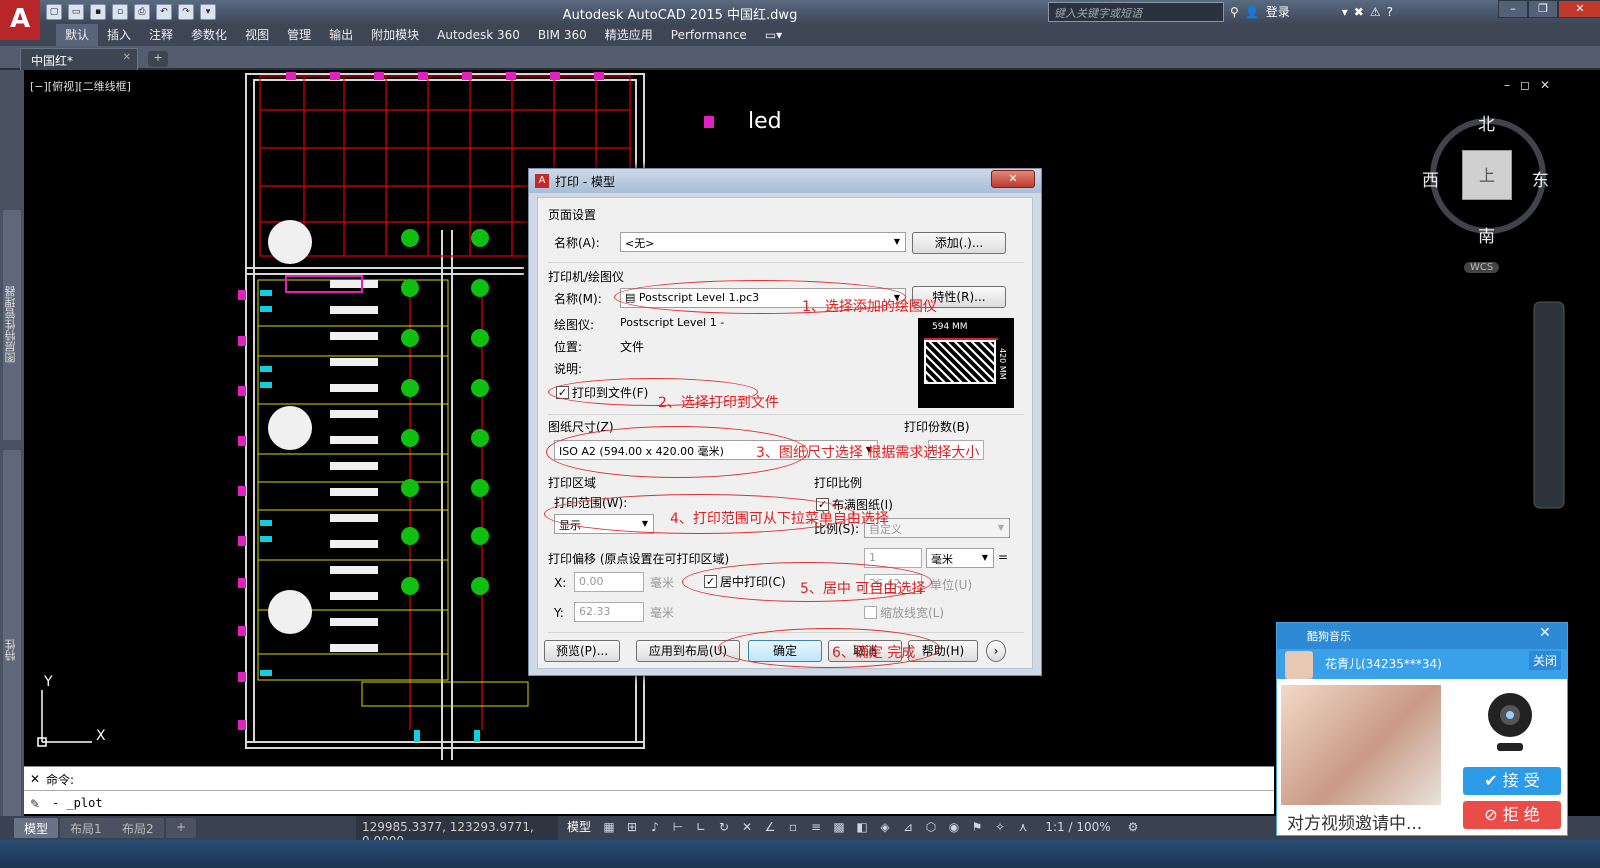 This screenshot has height=868, width=1600. I want to click on layout1-tab: 布局1, so click(86, 828).